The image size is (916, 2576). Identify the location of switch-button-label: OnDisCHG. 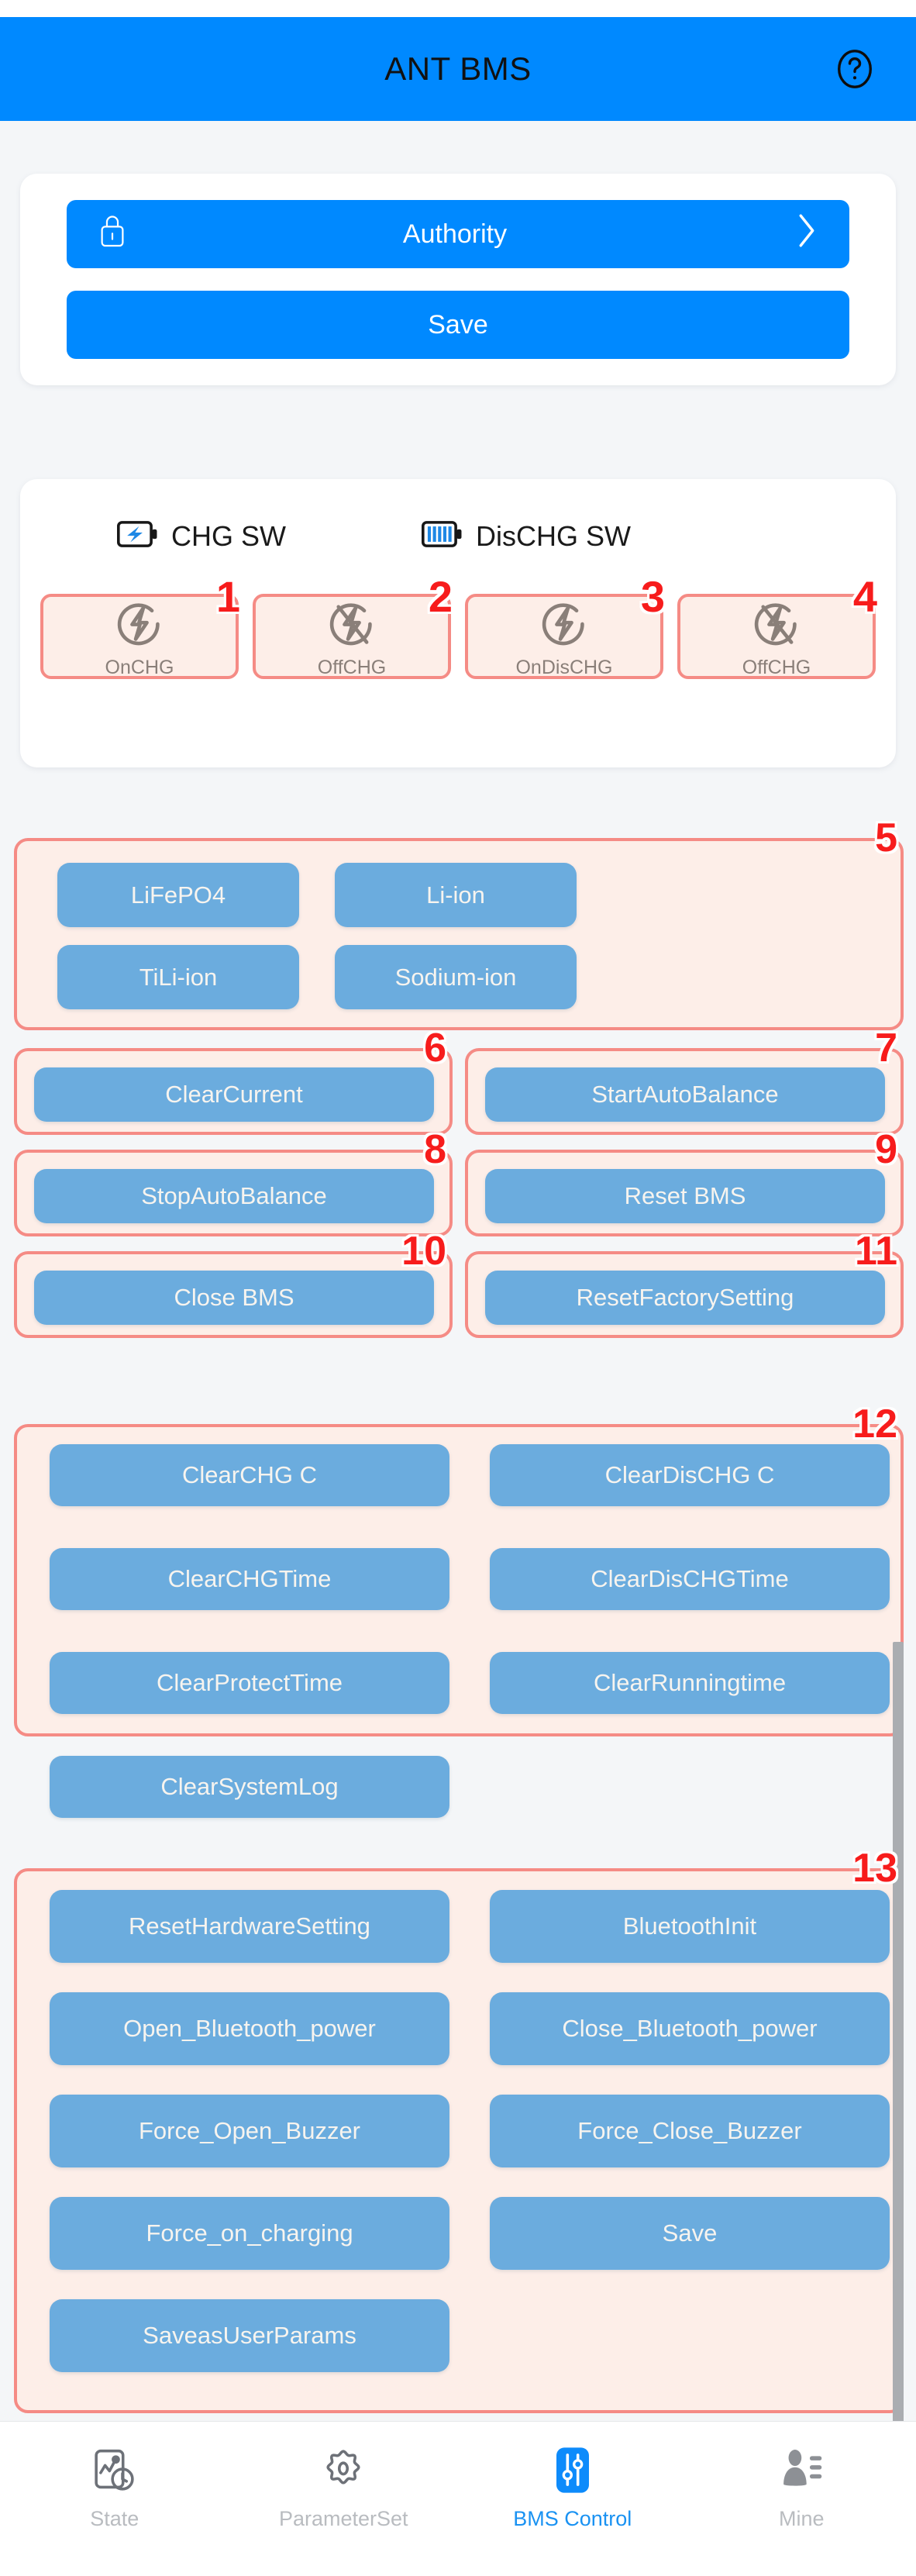
(564, 667).